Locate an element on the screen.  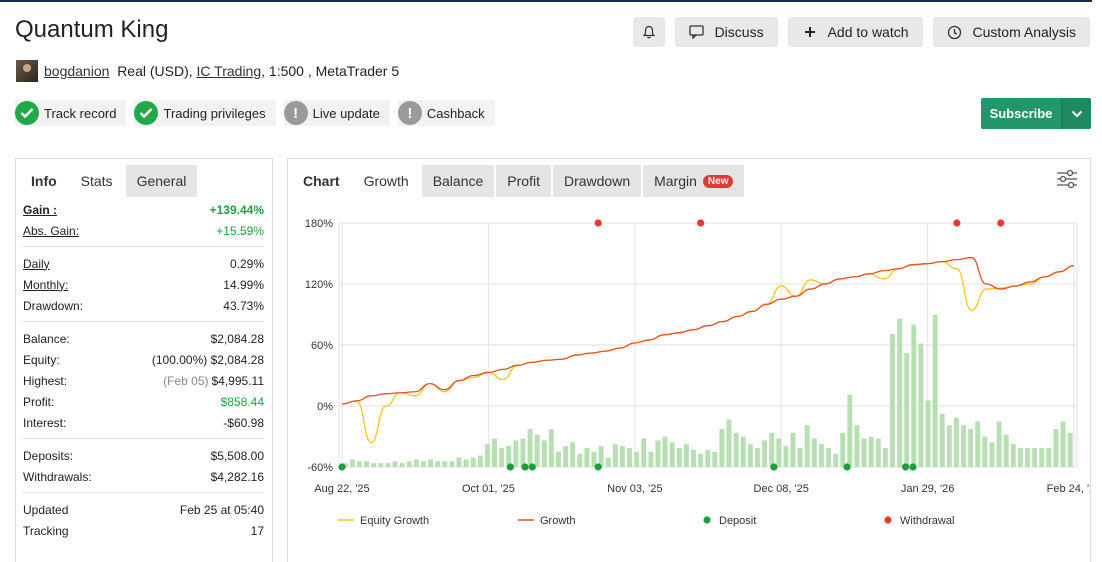
stat-gain: Gain : +139.44% is located at coordinates (143, 209).